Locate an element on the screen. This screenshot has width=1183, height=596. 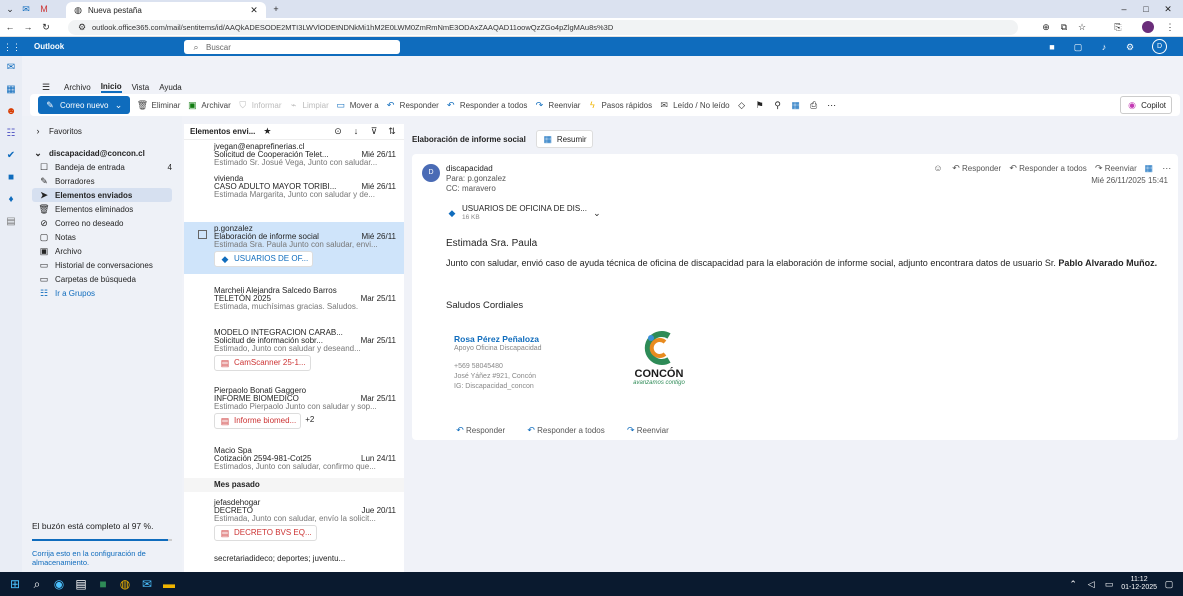
emoji-icon: ☺ is located at coordinates (938, 168).